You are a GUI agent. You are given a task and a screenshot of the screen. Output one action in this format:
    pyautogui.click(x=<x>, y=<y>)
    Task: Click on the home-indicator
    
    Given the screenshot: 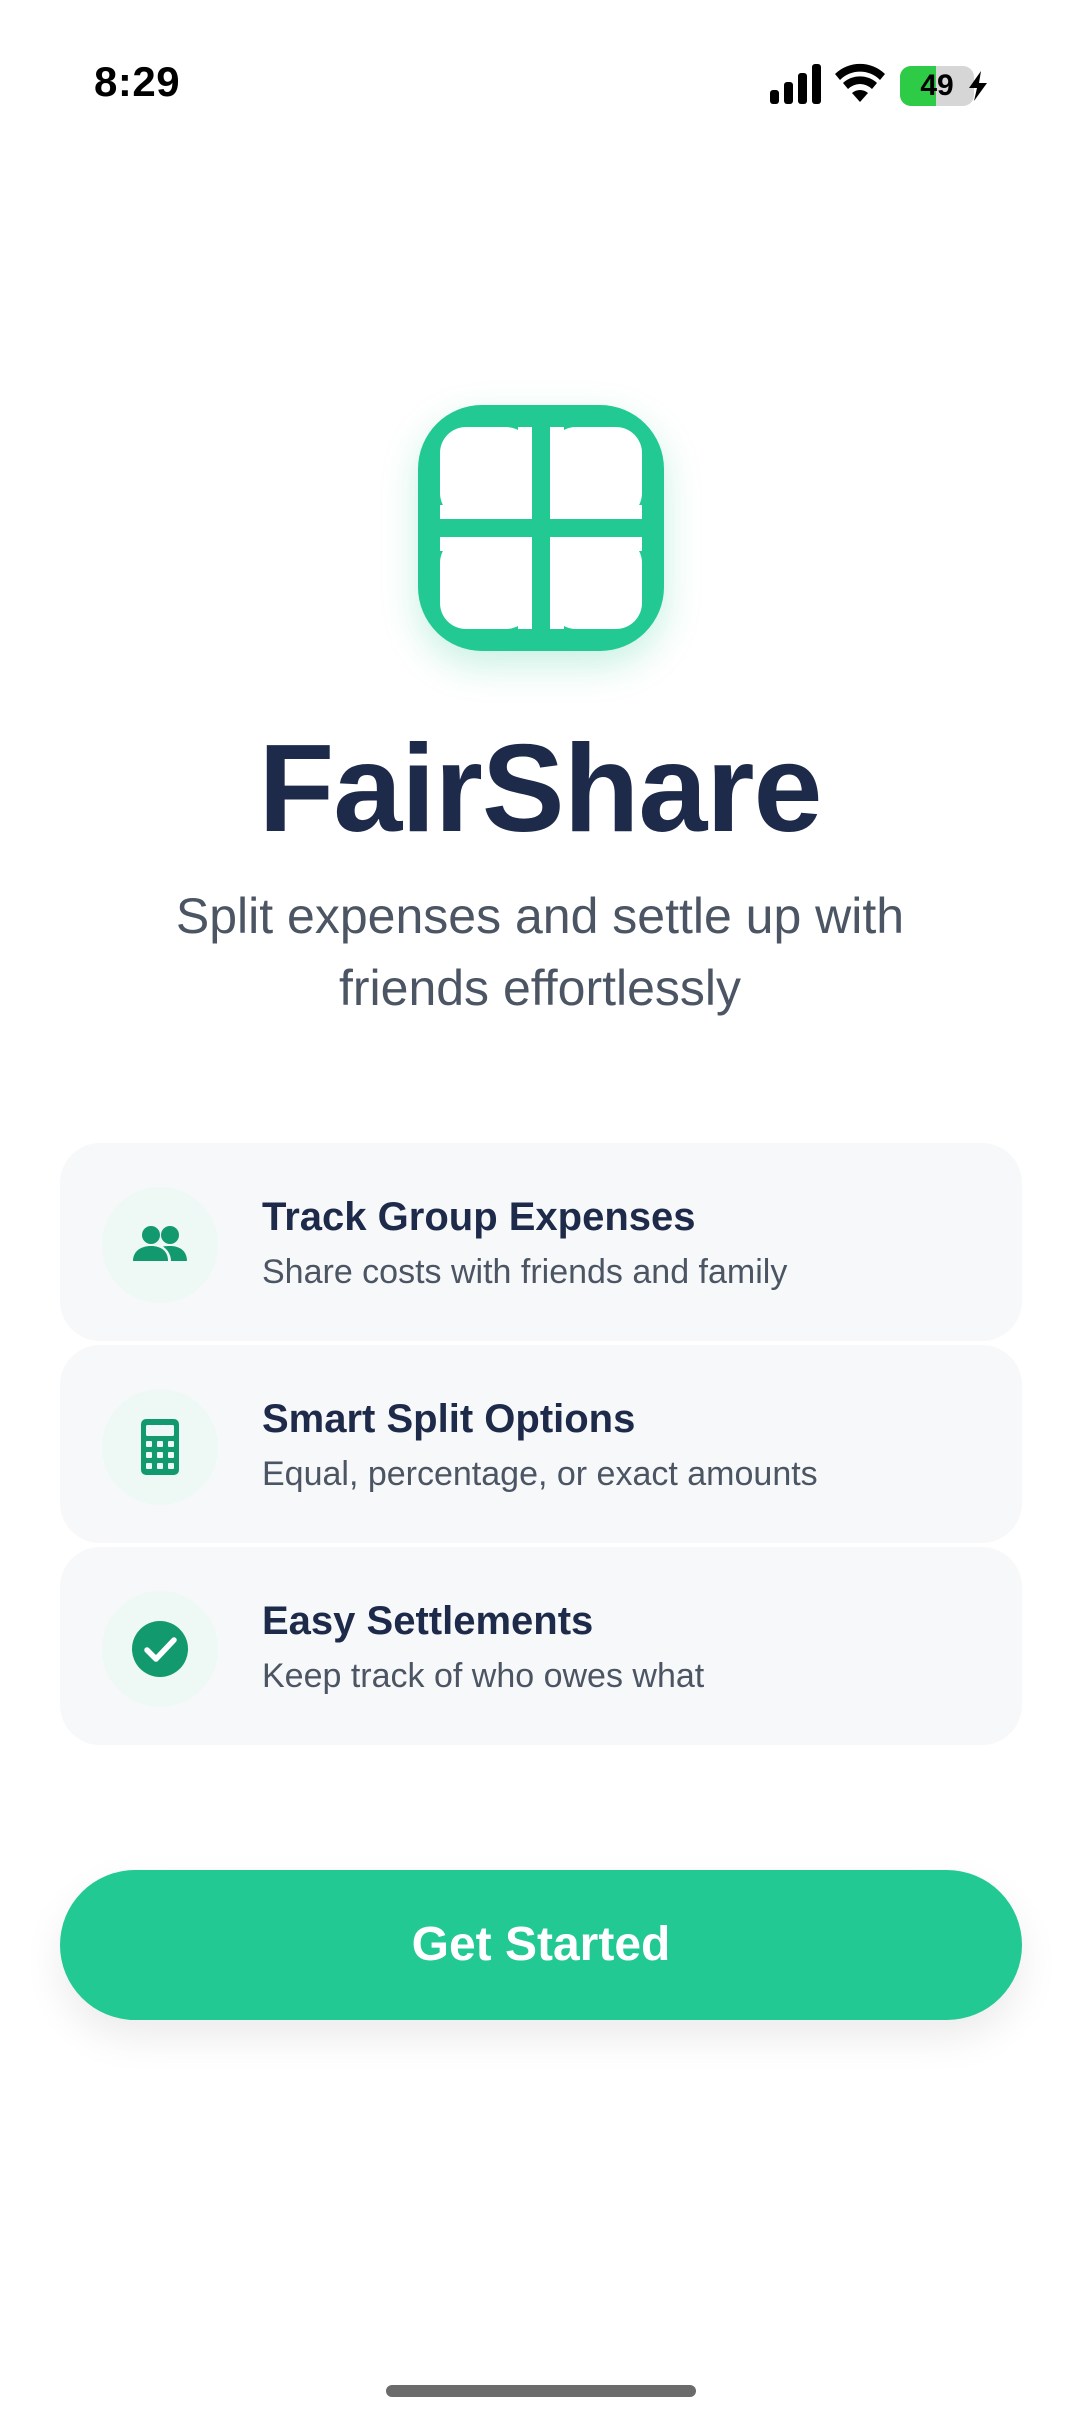 What is the action you would take?
    pyautogui.click(x=541, y=2391)
    